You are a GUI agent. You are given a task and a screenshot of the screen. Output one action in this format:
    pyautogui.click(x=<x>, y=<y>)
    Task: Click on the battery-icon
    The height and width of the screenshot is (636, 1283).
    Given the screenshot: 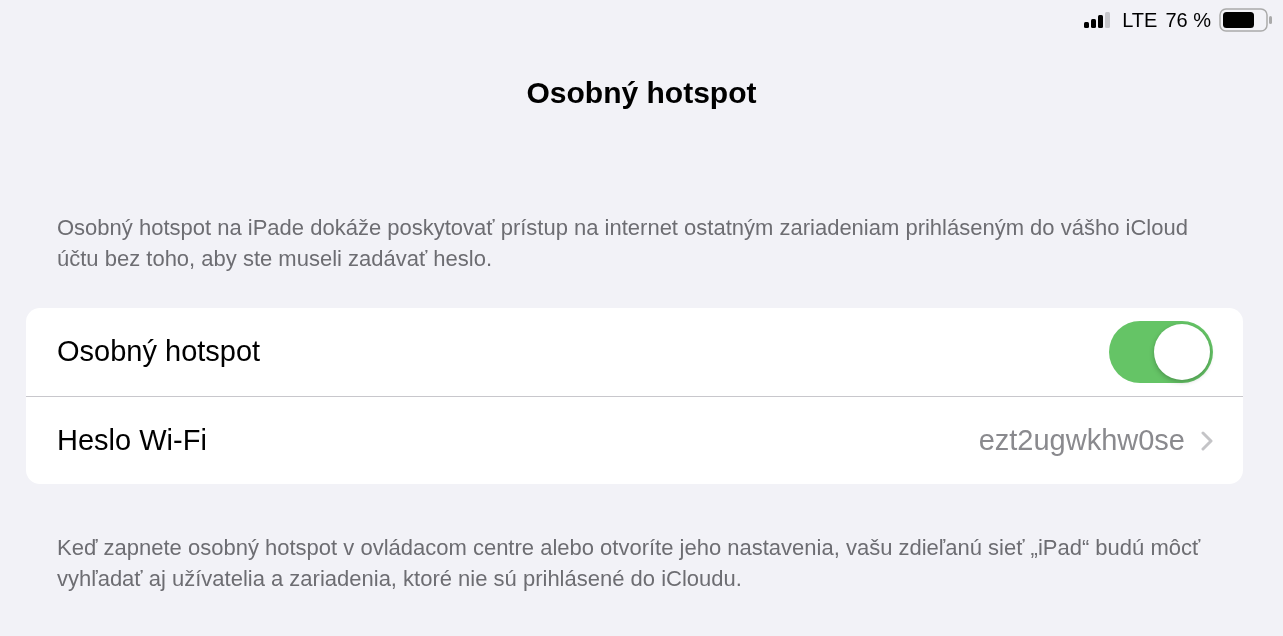 What is the action you would take?
    pyautogui.click(x=1246, y=20)
    